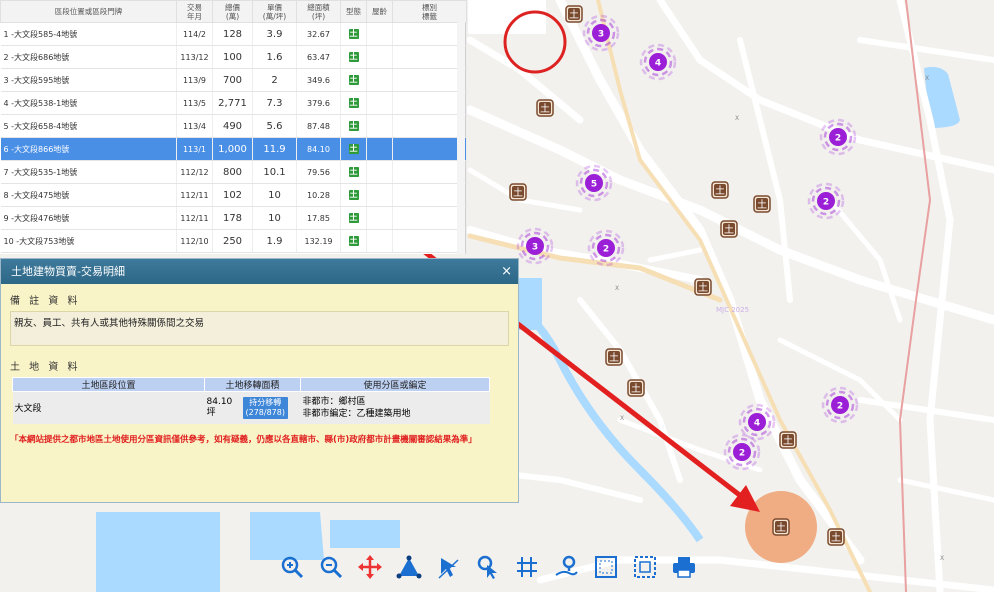 The height and width of the screenshot is (592, 994). I want to click on pan-button, so click(370, 567).